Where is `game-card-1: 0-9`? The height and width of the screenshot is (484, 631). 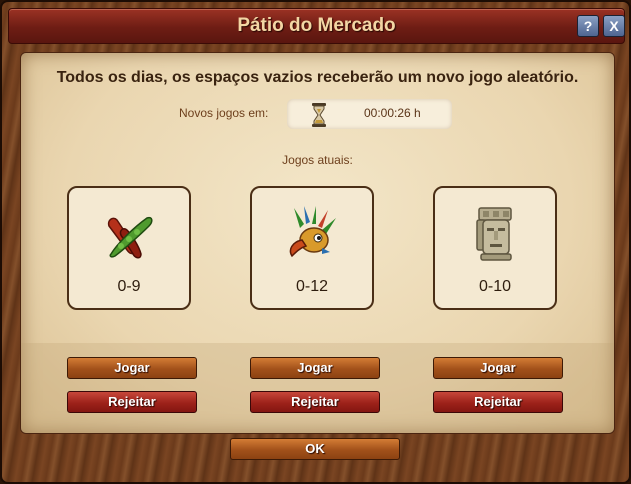 game-card-1: 0-9 is located at coordinates (129, 248).